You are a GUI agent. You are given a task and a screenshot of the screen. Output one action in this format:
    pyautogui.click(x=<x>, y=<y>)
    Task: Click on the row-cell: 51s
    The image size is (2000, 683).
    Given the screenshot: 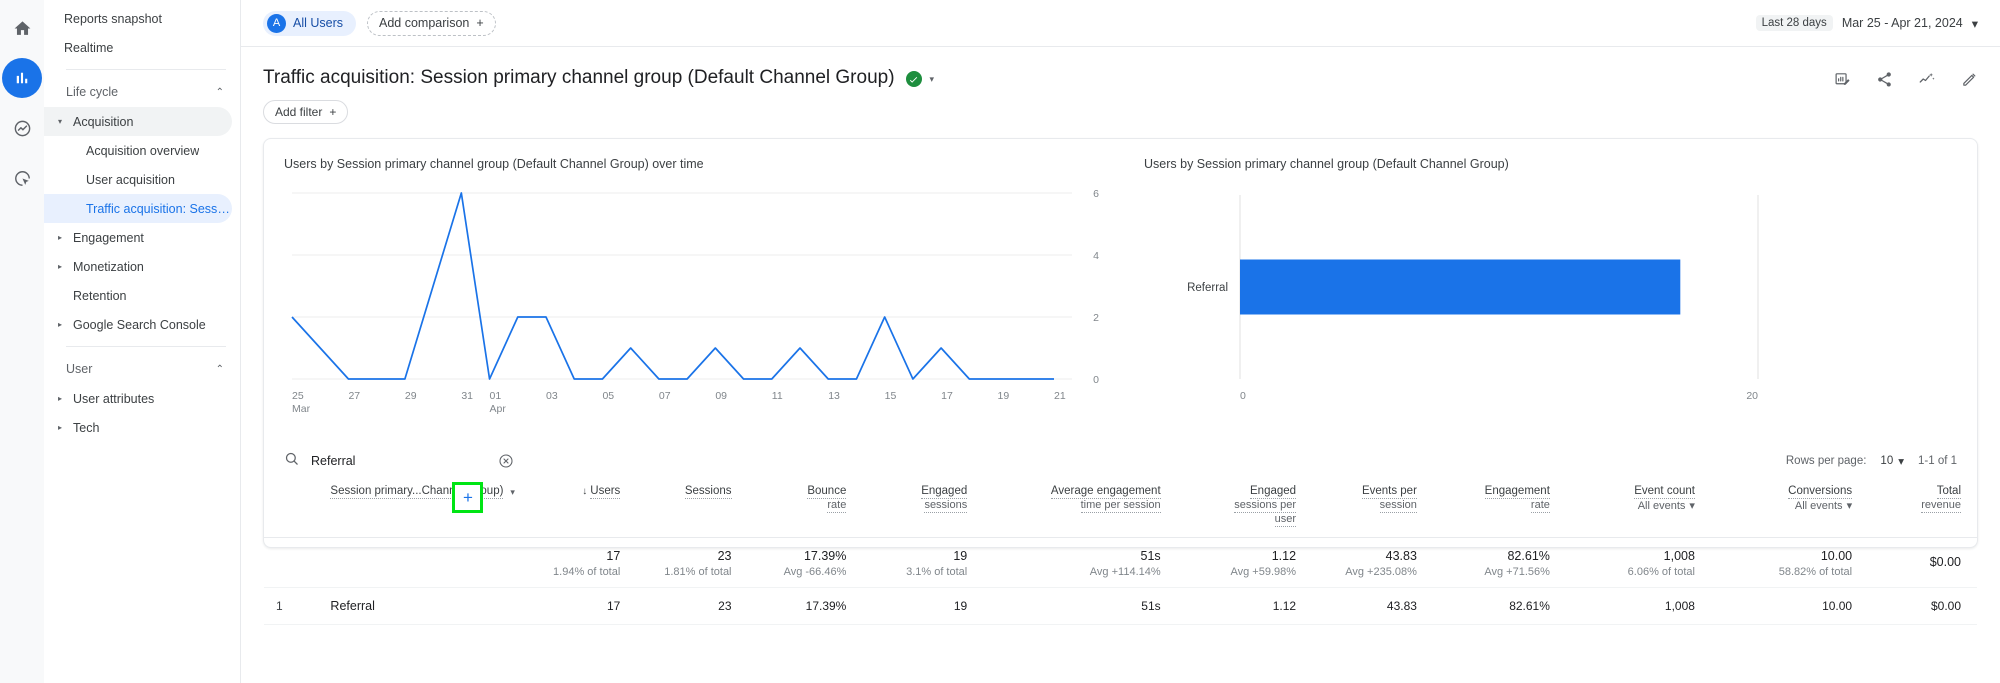 What is the action you would take?
    pyautogui.click(x=1080, y=606)
    